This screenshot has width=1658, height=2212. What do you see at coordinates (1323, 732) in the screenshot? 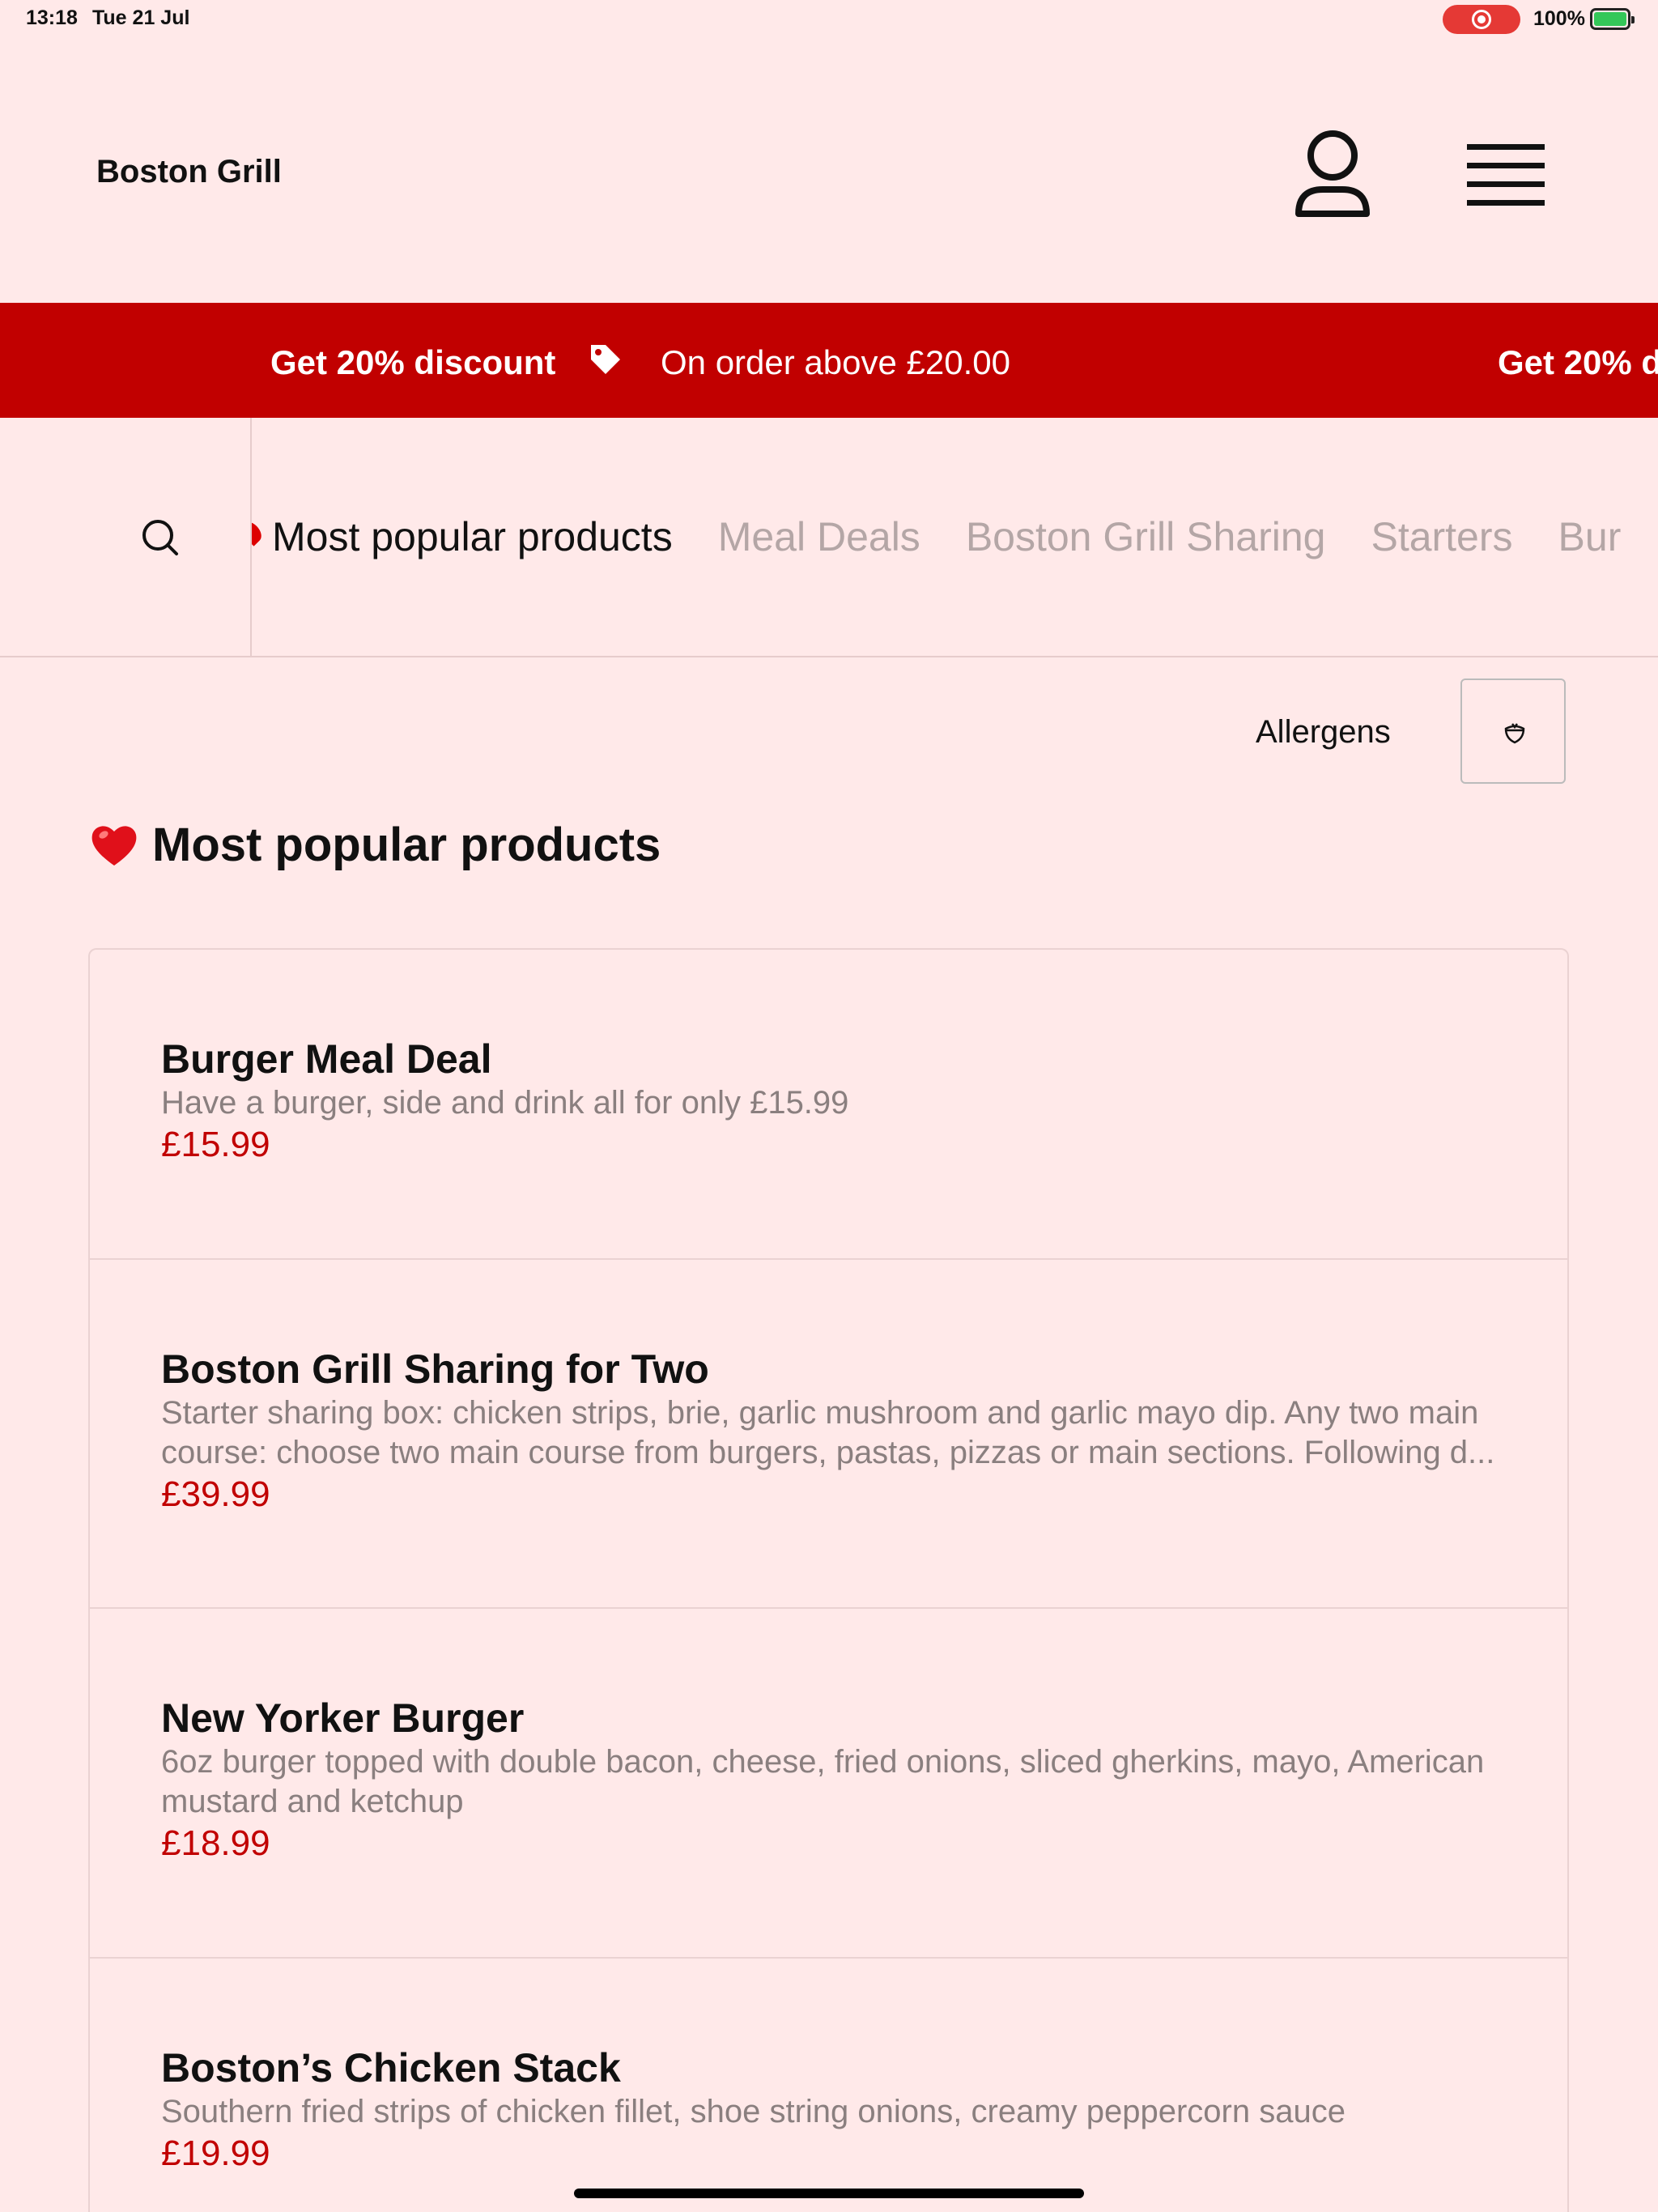
I see `allergens-label: Allergens` at bounding box center [1323, 732].